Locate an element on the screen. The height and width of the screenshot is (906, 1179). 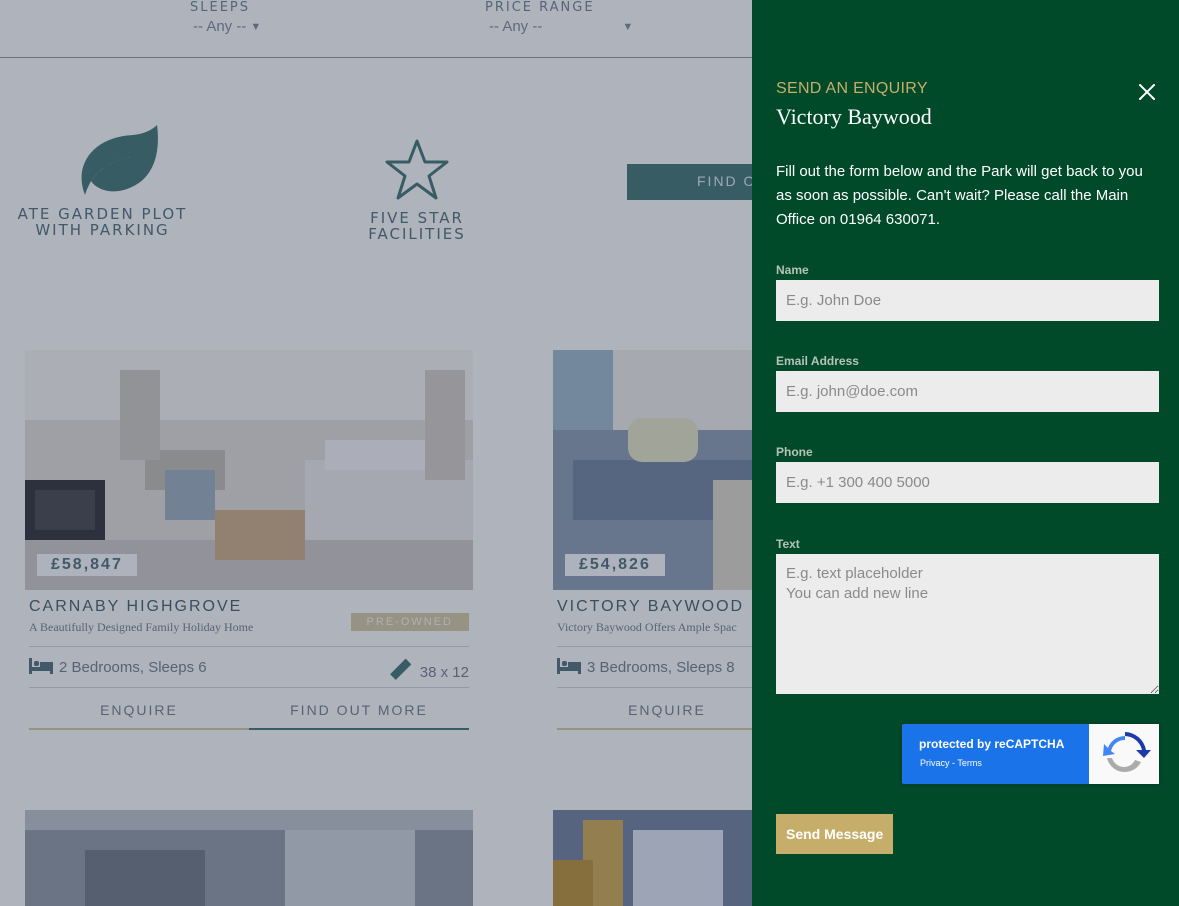
recaptcha-logo-icon is located at coordinates (1127, 752).